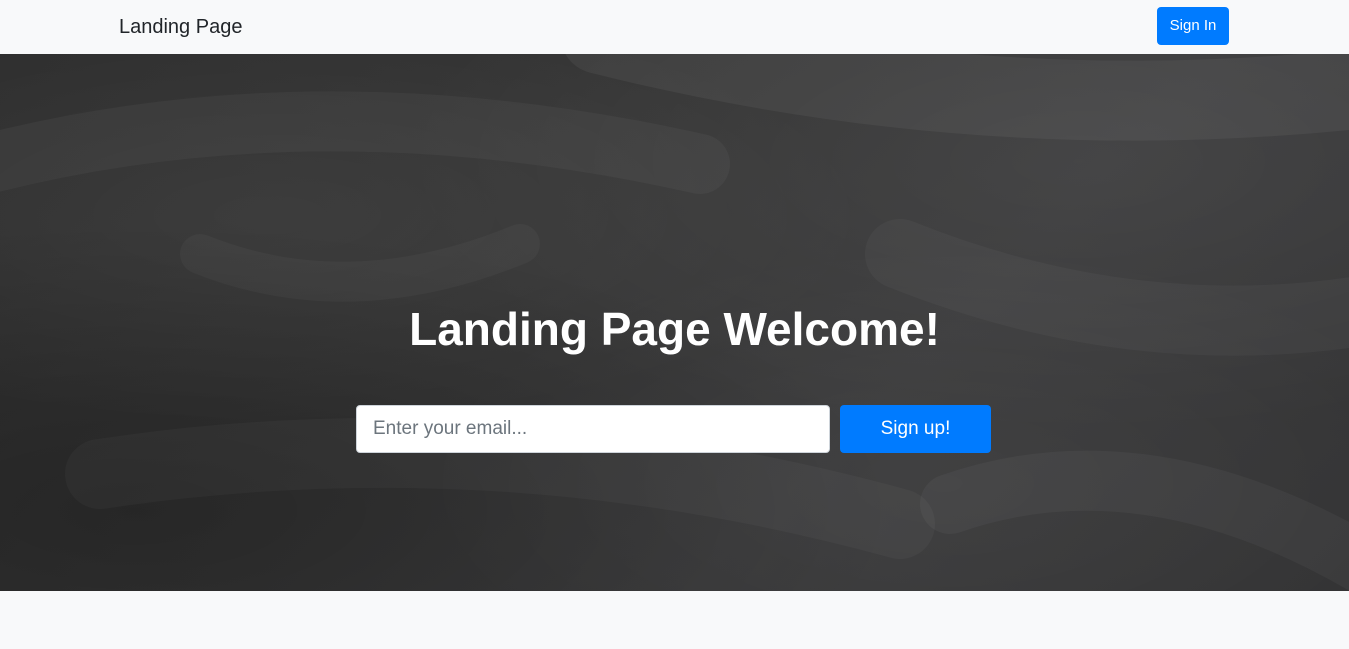 The height and width of the screenshot is (649, 1349). Describe the element at coordinates (180, 27) in the screenshot. I see `brand-link: Landing Page` at that location.